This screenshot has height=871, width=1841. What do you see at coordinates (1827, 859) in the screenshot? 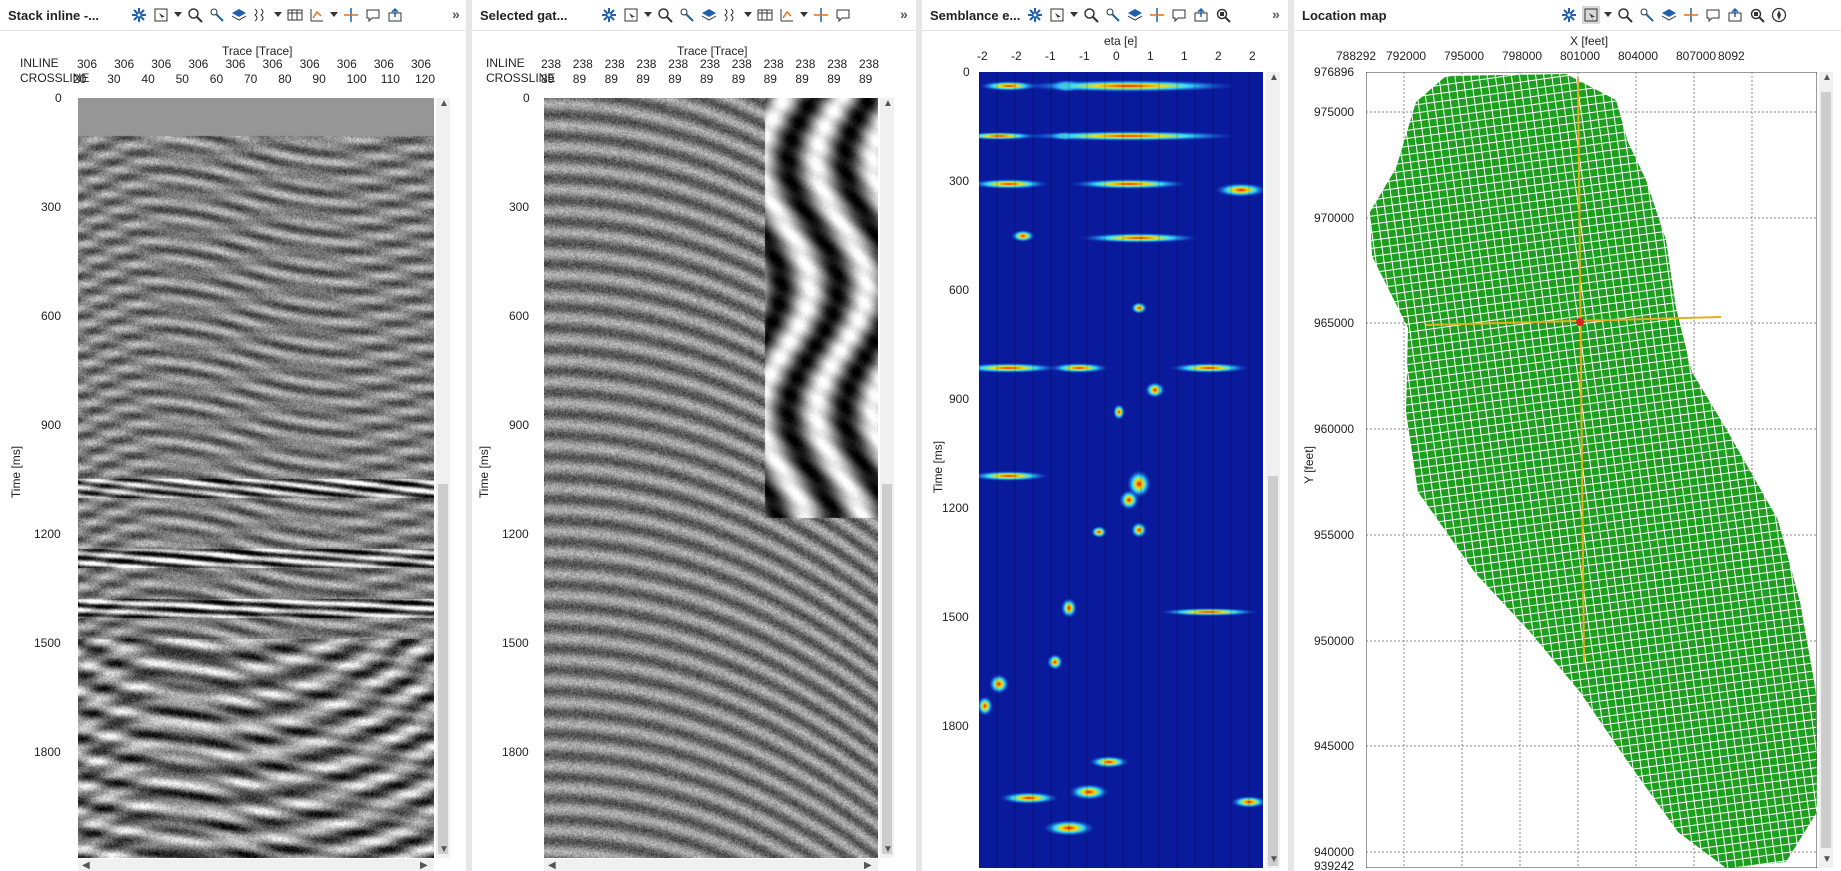
I see `map-scroll-down-arrow-icon: ▼` at bounding box center [1827, 859].